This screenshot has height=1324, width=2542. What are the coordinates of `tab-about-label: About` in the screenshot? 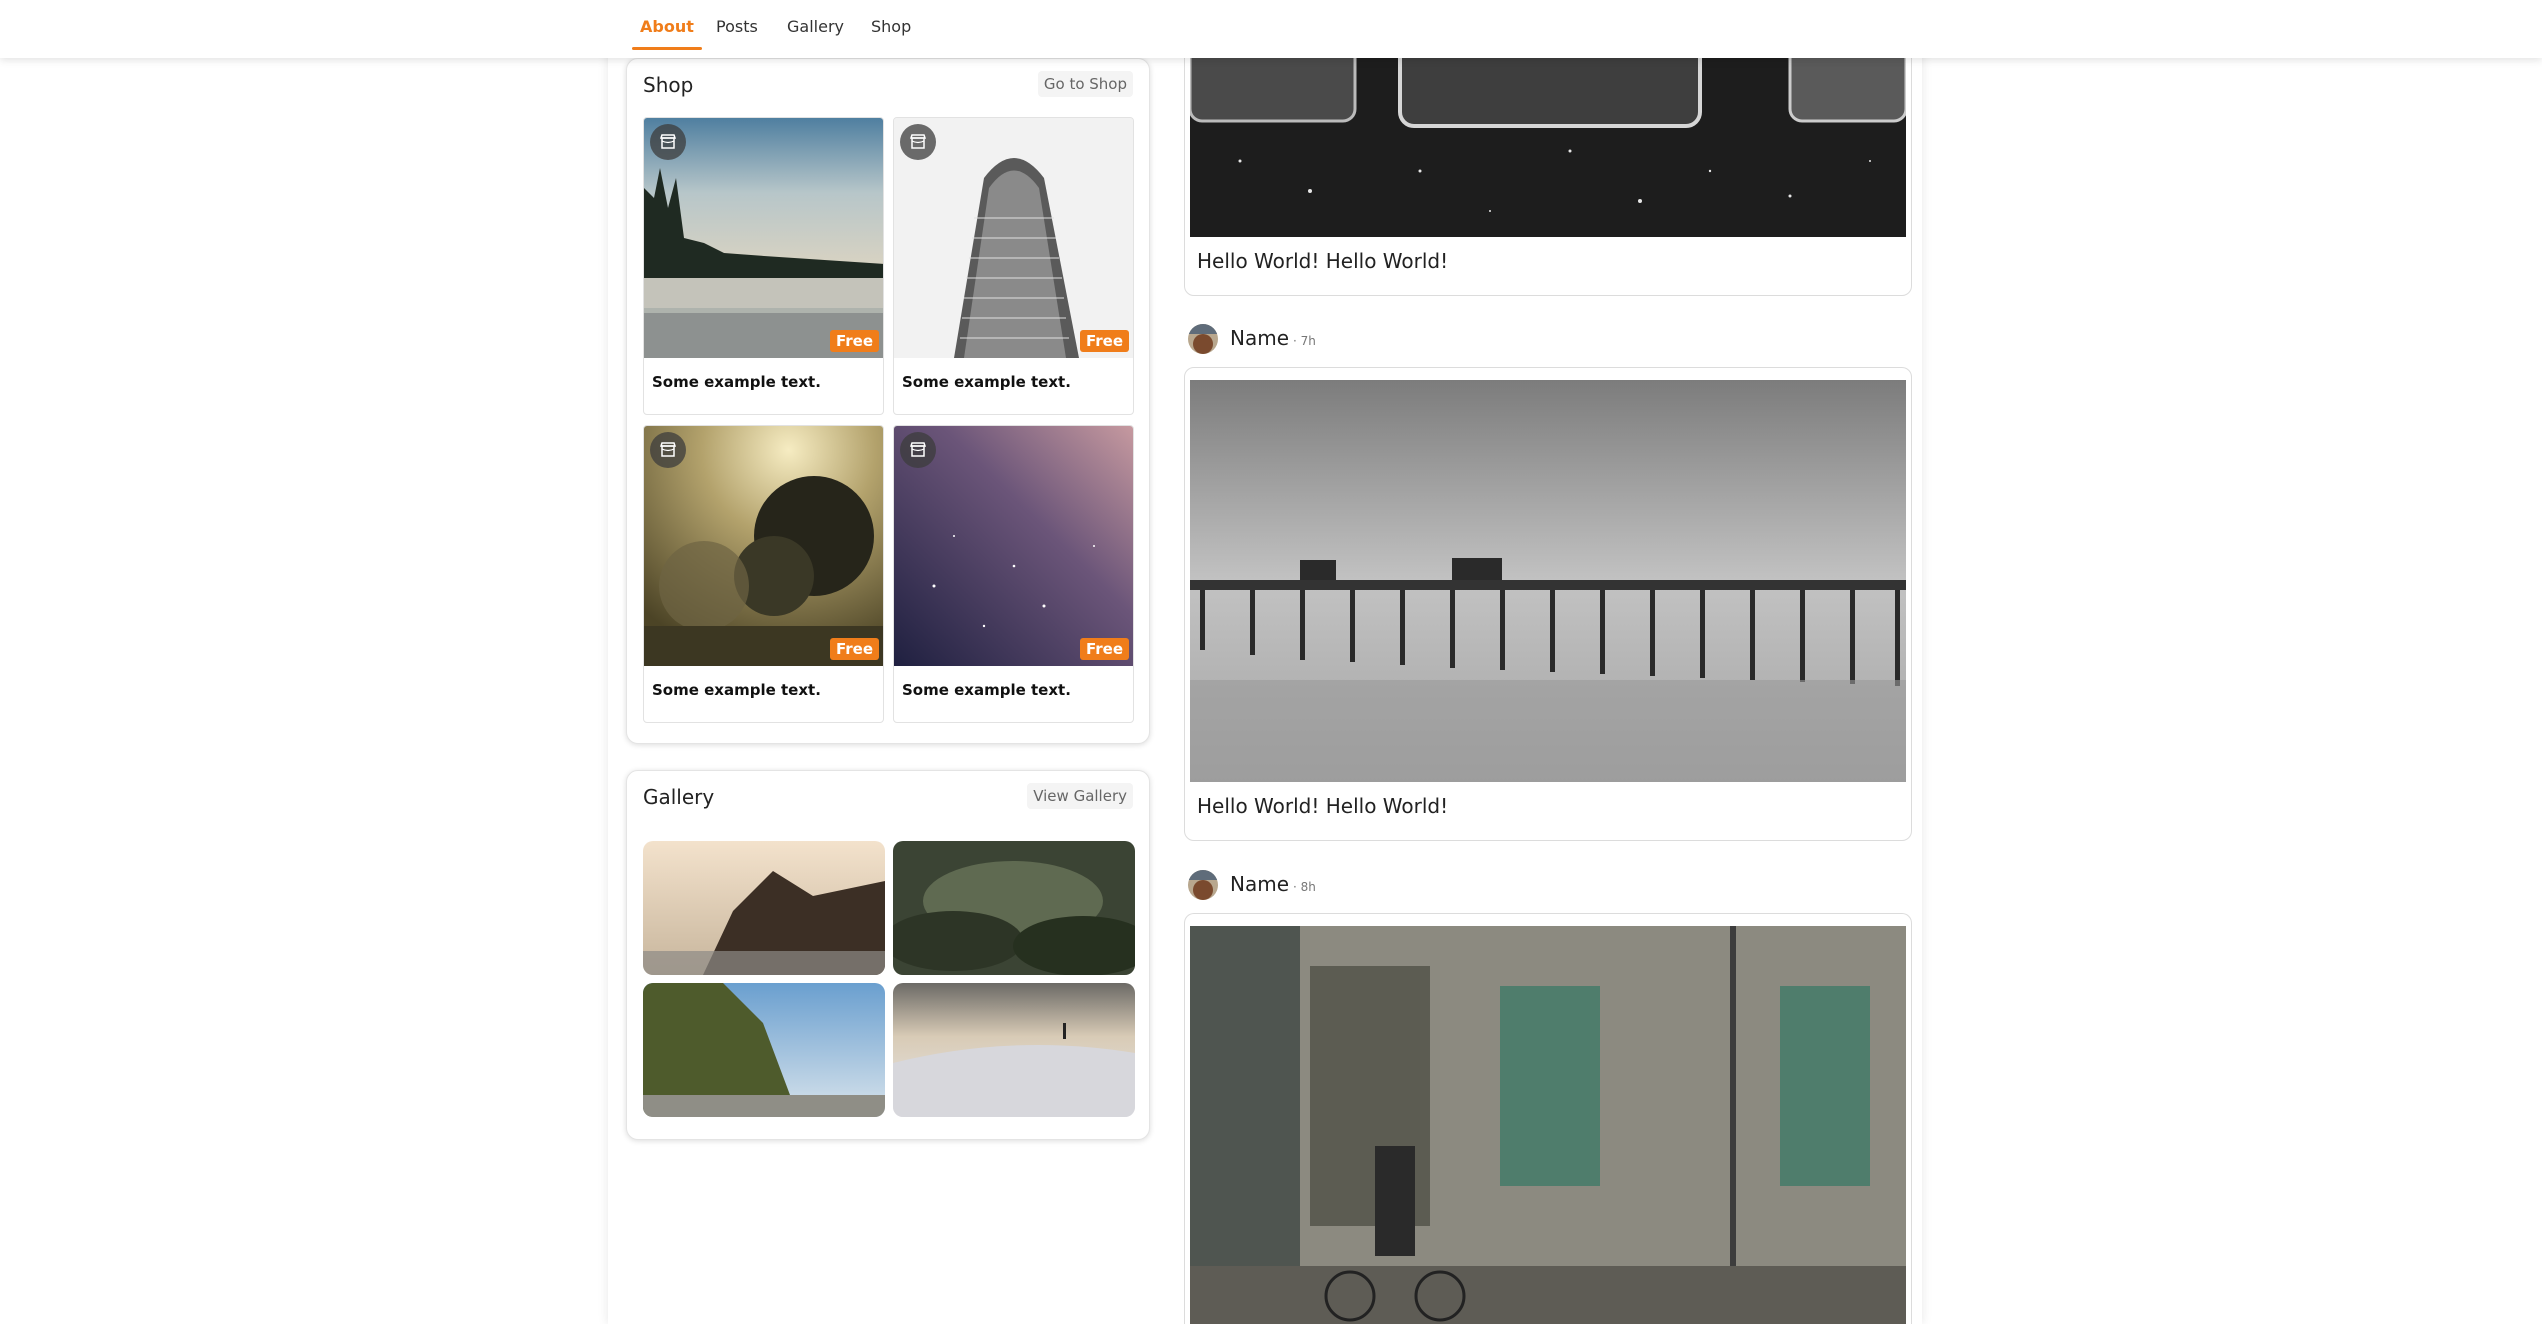 It's located at (667, 26).